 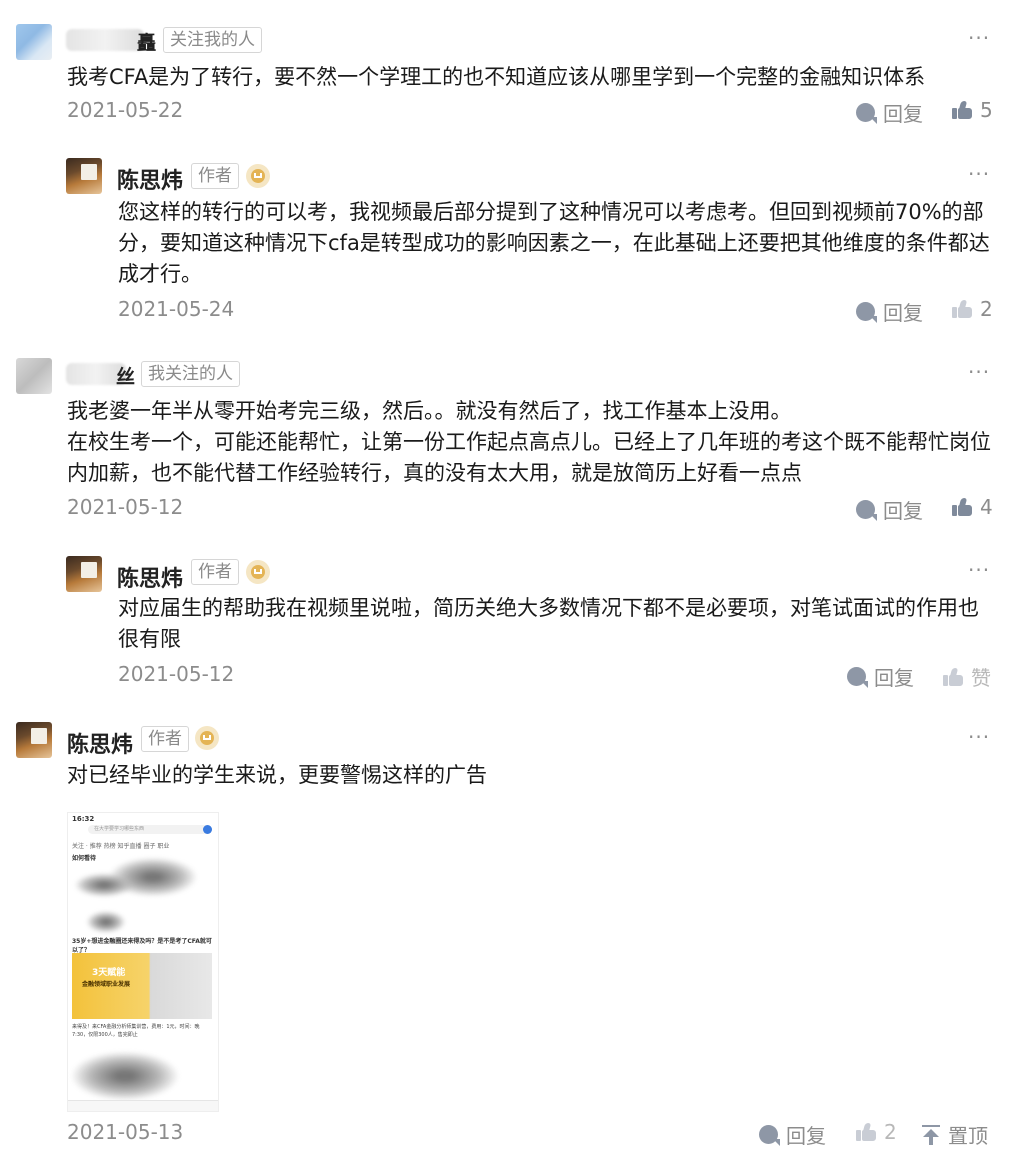 What do you see at coordinates (83, 819) in the screenshot?
I see `phone-status-time: 16:32` at bounding box center [83, 819].